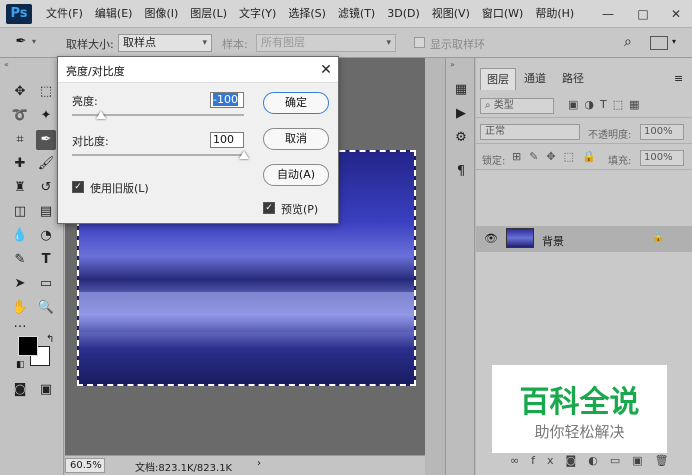  Describe the element at coordinates (579, 402) in the screenshot. I see `watermark-title: 百科全说` at that location.